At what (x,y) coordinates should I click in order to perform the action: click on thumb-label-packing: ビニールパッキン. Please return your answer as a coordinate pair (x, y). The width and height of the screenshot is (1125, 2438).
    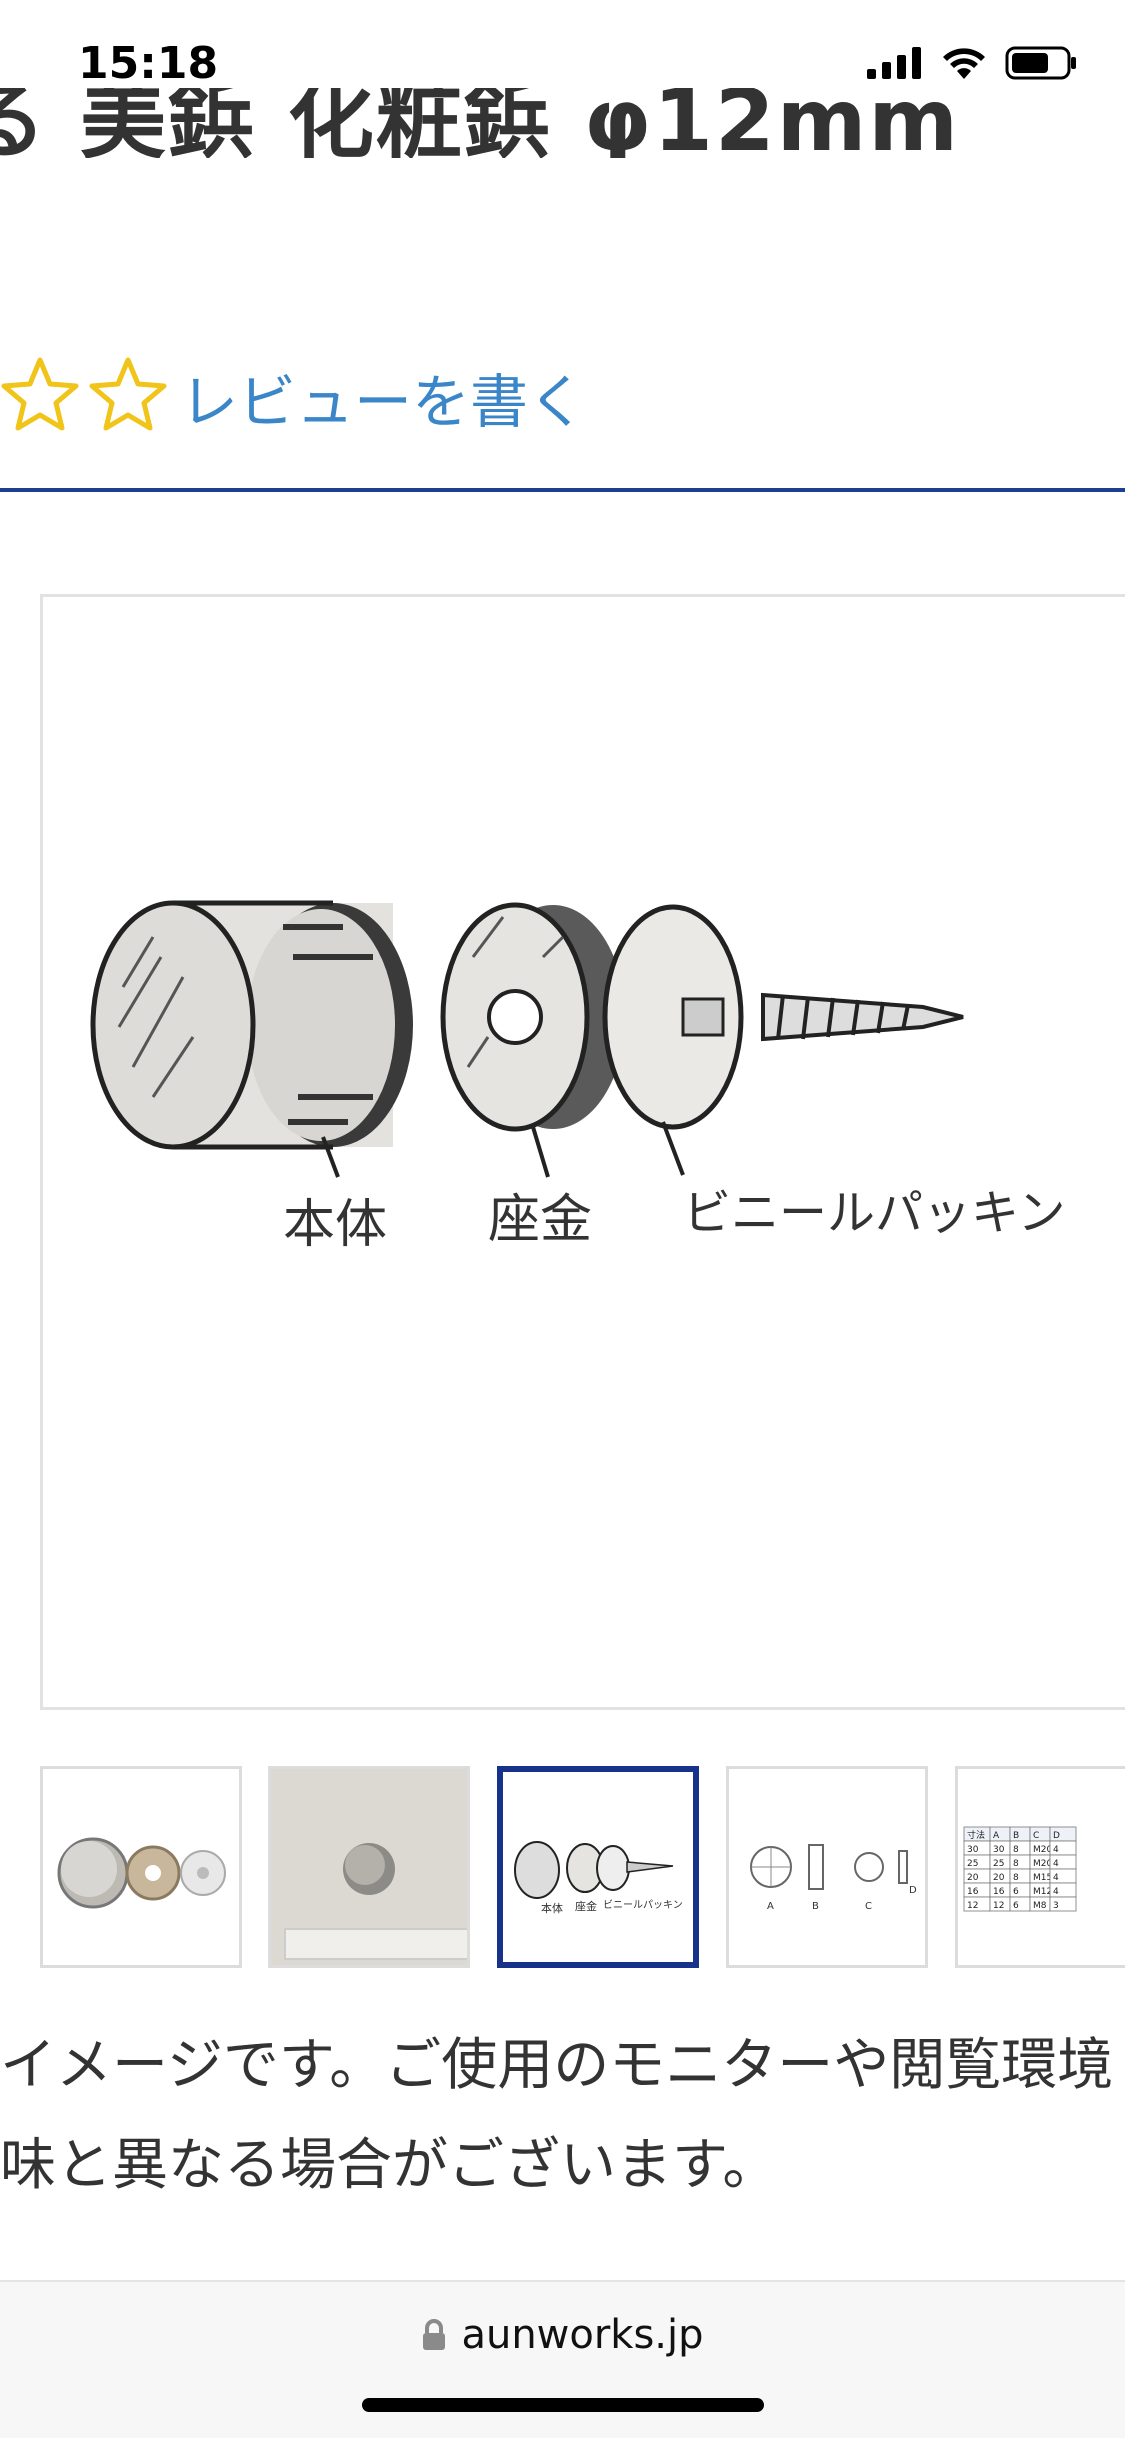
    Looking at the image, I should click on (643, 1905).